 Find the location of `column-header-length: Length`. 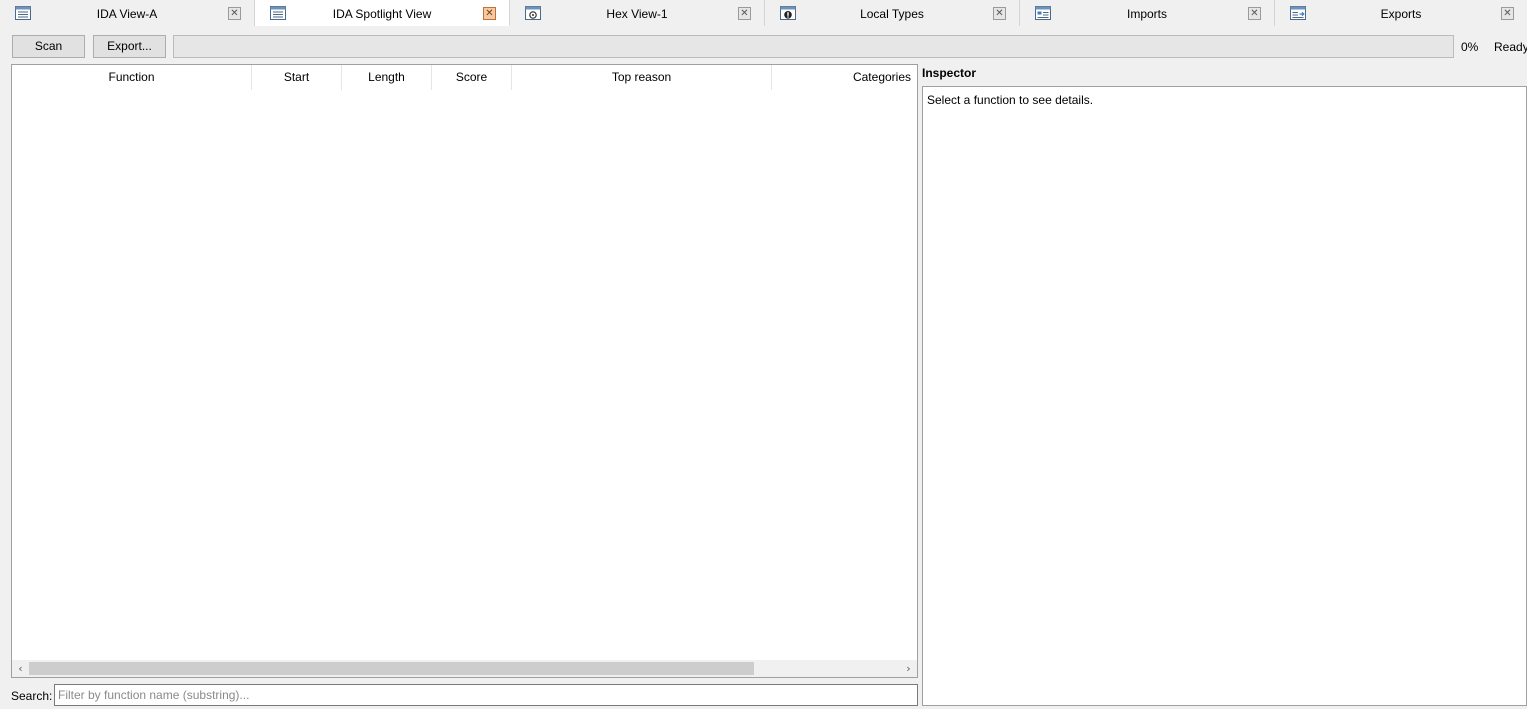

column-header-length: Length is located at coordinates (387, 77).